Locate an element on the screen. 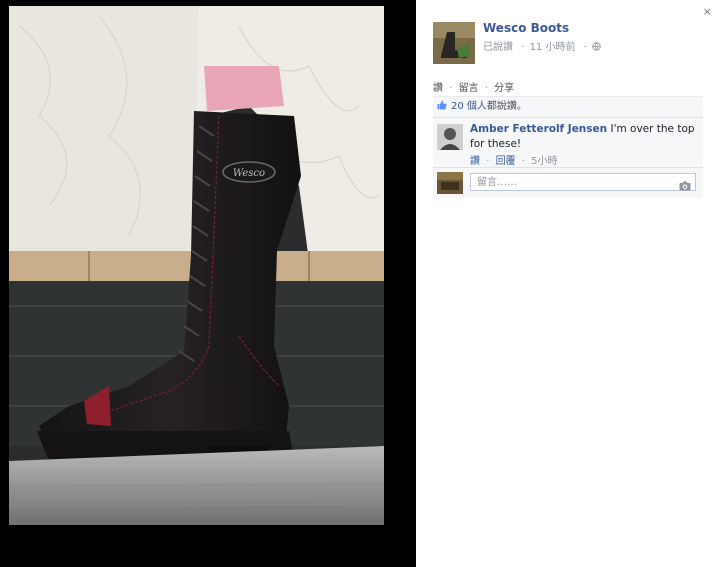  thumbs-up-icon is located at coordinates (442, 104).